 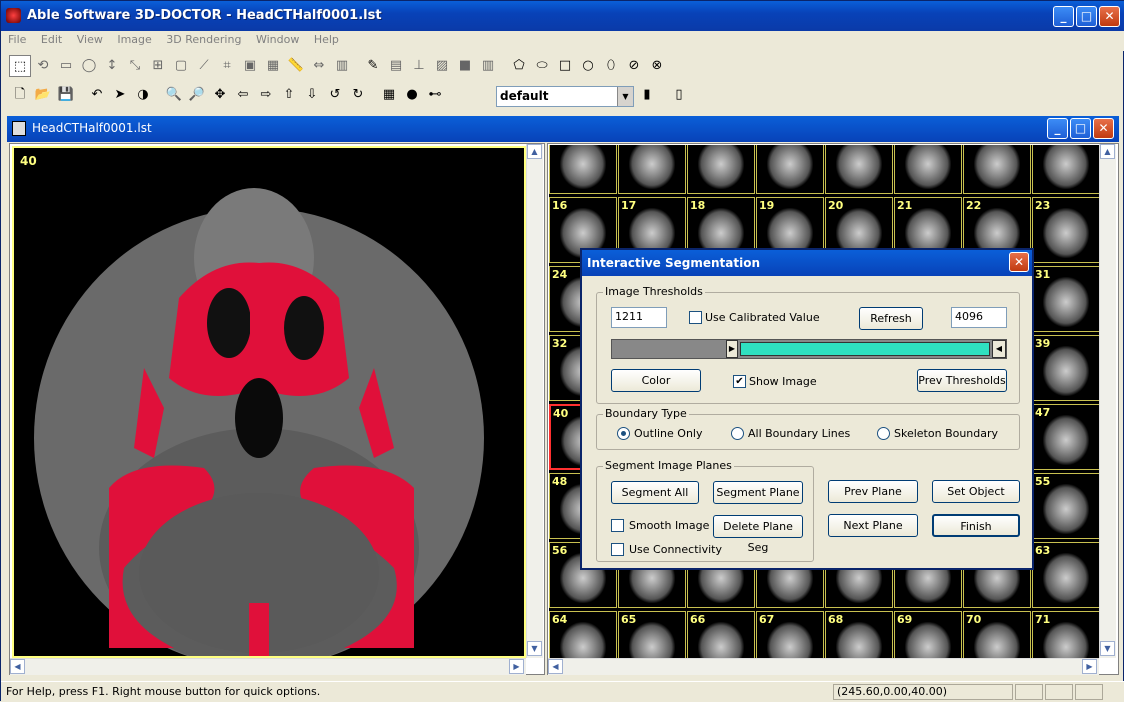 I want to click on stamp-icon: ▤, so click(x=396, y=66).